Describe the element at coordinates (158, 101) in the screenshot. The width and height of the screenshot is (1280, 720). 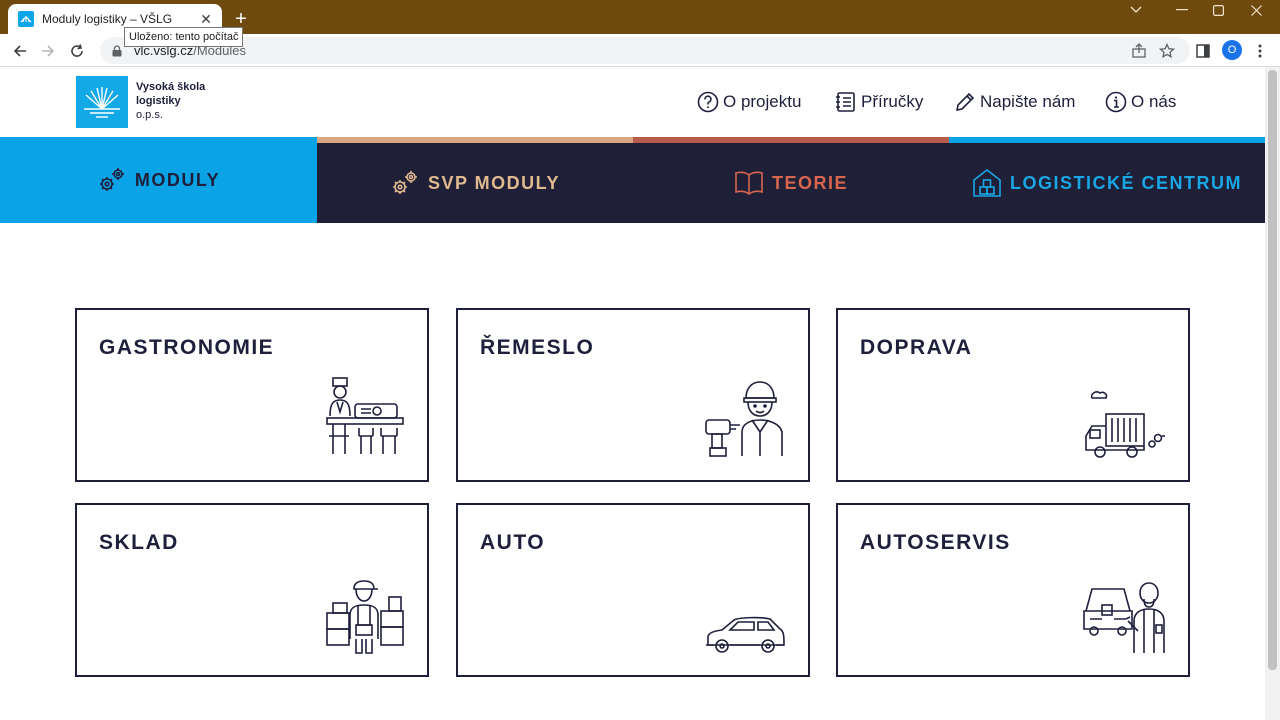
I see `school-name-line2: logistiky` at that location.